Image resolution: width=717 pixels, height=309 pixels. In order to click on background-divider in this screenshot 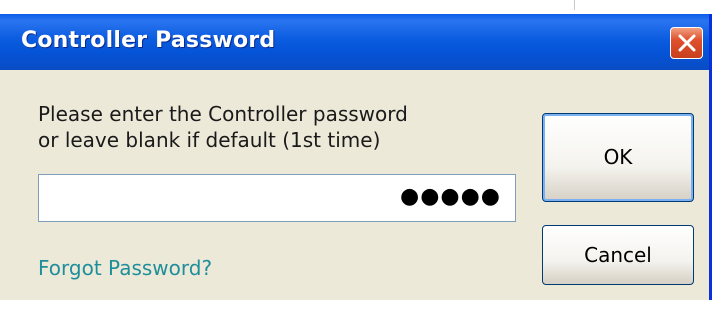, I will do `click(574, 5)`.